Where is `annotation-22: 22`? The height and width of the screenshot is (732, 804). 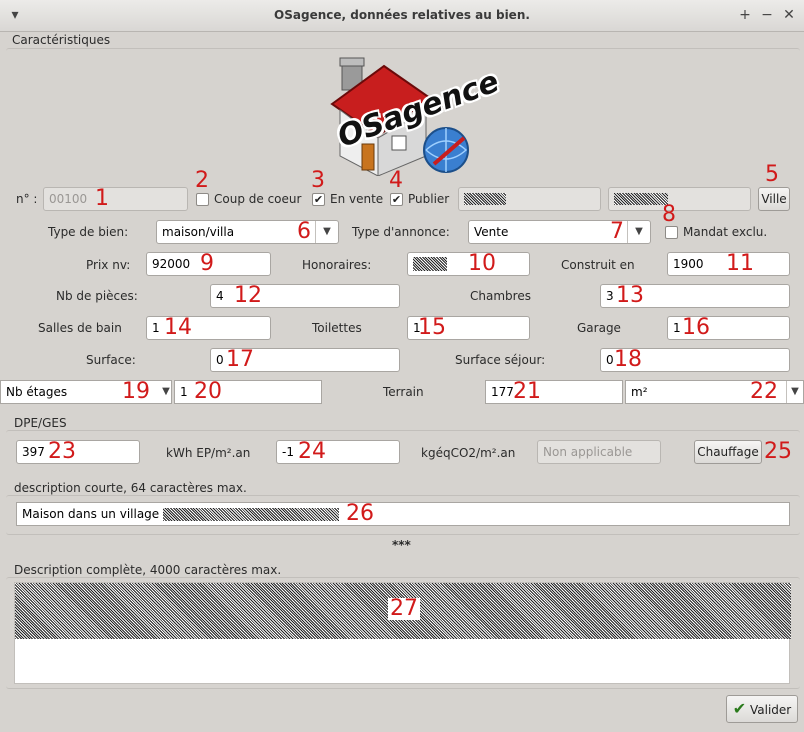 annotation-22: 22 is located at coordinates (764, 391).